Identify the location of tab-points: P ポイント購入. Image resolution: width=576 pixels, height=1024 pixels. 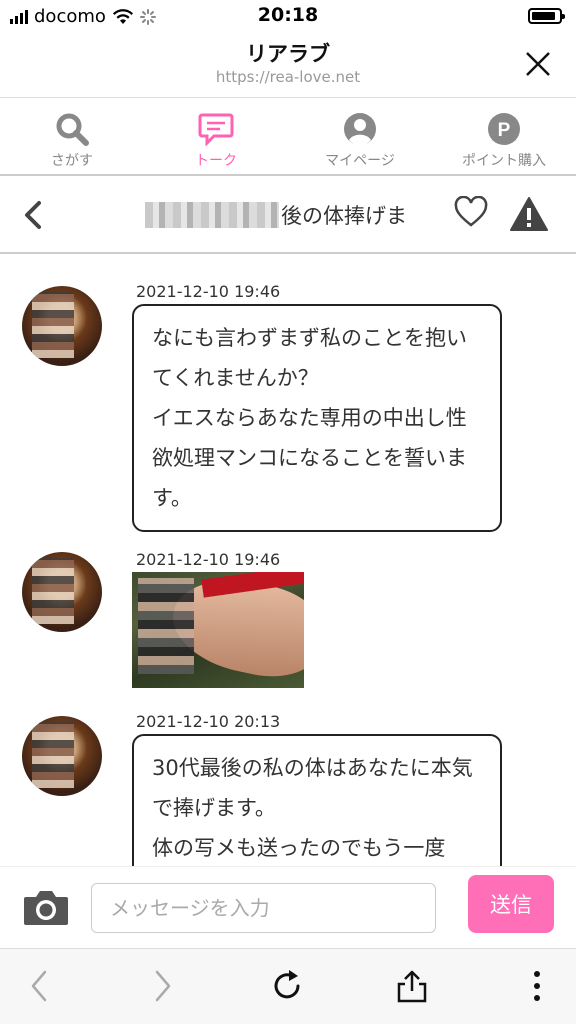
(504, 136).